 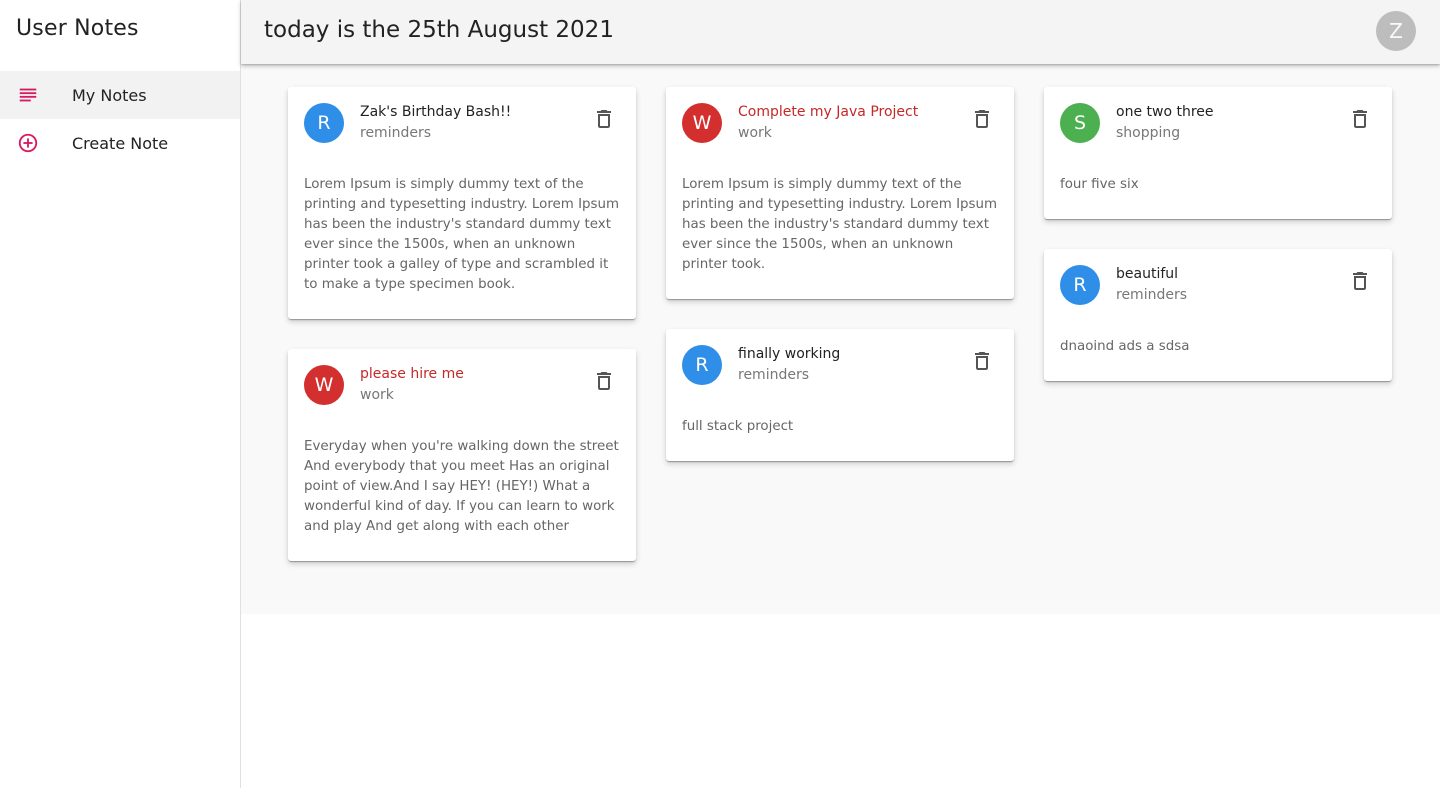 What do you see at coordinates (1218, 153) in the screenshot?
I see `note-card: S one two three shopping four five six` at bounding box center [1218, 153].